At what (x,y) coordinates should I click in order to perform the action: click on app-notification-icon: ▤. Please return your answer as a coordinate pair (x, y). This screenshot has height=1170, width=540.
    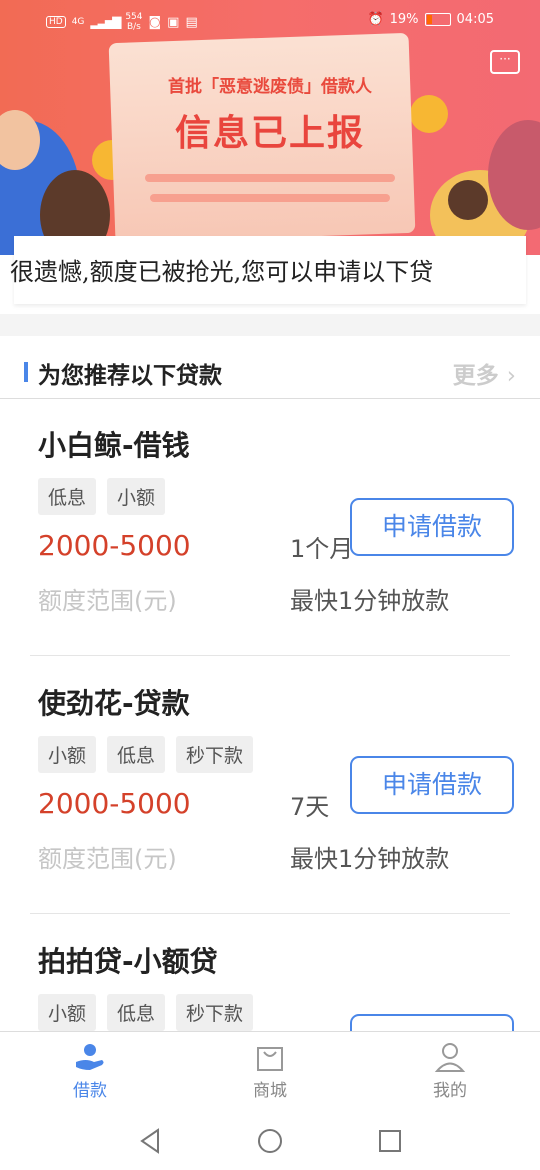
    Looking at the image, I should click on (191, 22).